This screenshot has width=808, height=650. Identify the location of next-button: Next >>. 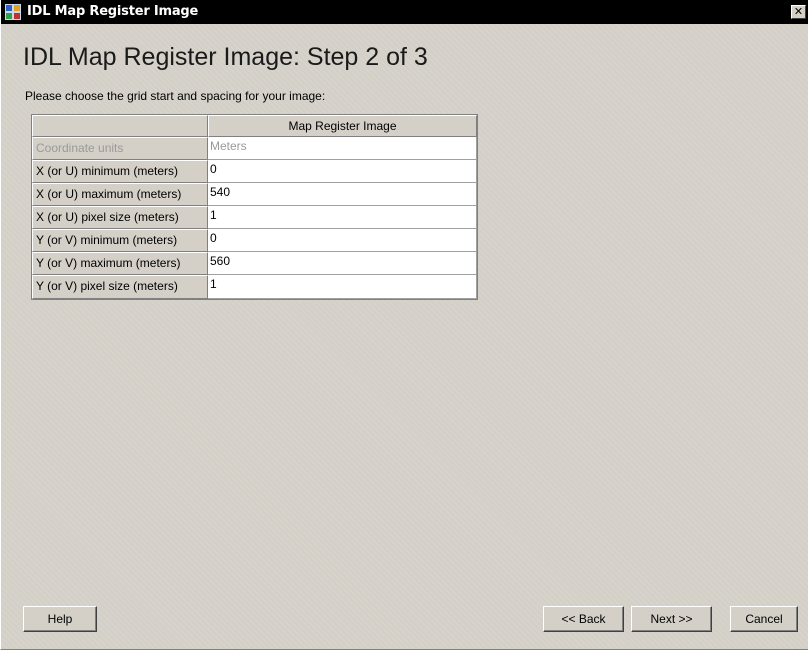
(671, 619).